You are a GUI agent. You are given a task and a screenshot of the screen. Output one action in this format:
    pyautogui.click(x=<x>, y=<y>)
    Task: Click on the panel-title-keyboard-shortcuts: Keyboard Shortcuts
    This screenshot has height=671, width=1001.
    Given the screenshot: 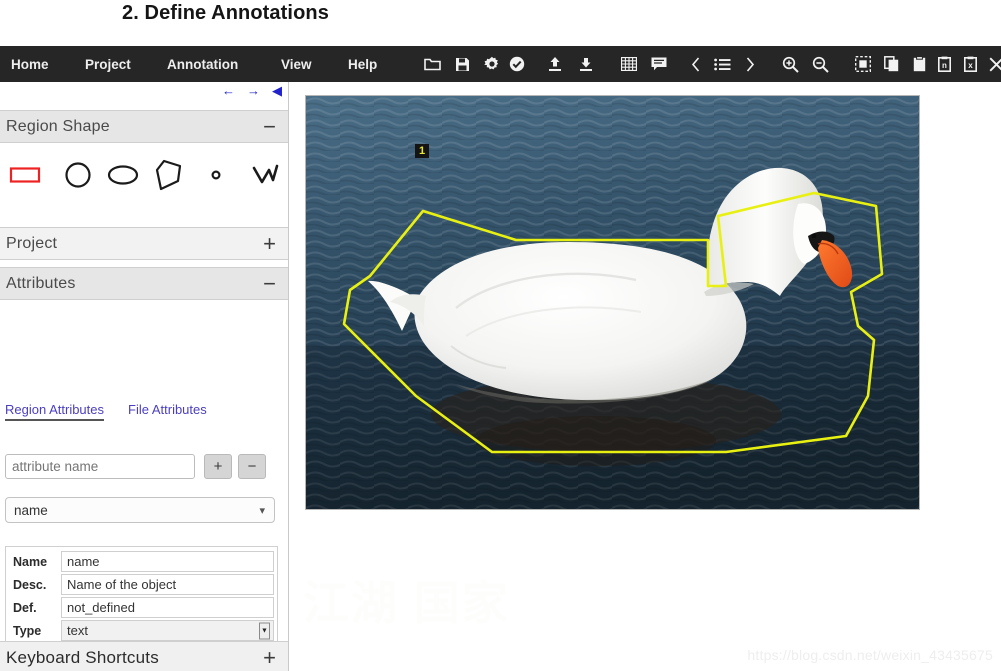 What is the action you would take?
    pyautogui.click(x=82, y=657)
    